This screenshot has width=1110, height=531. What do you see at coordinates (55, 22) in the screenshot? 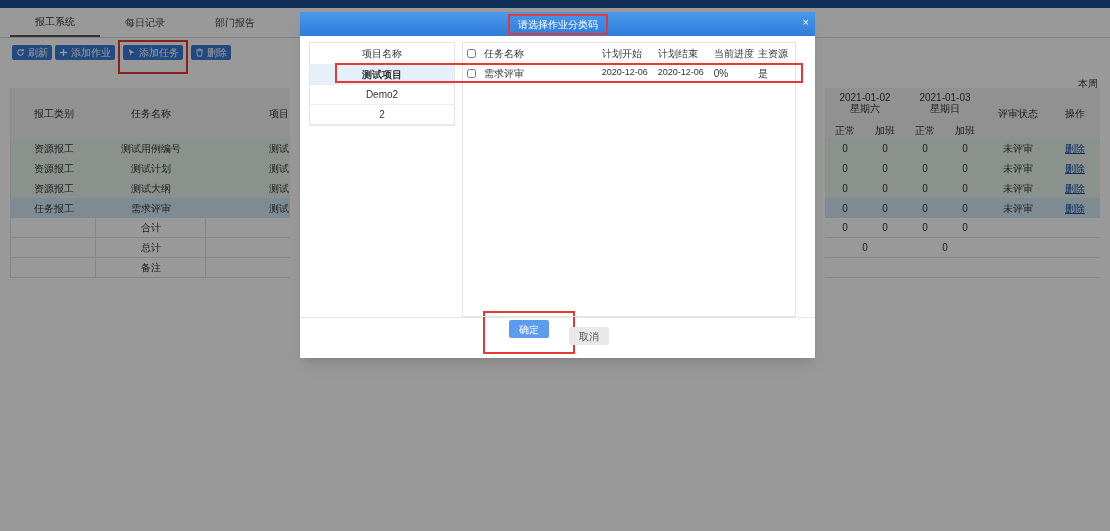
I see `tab: 报工系统` at bounding box center [55, 22].